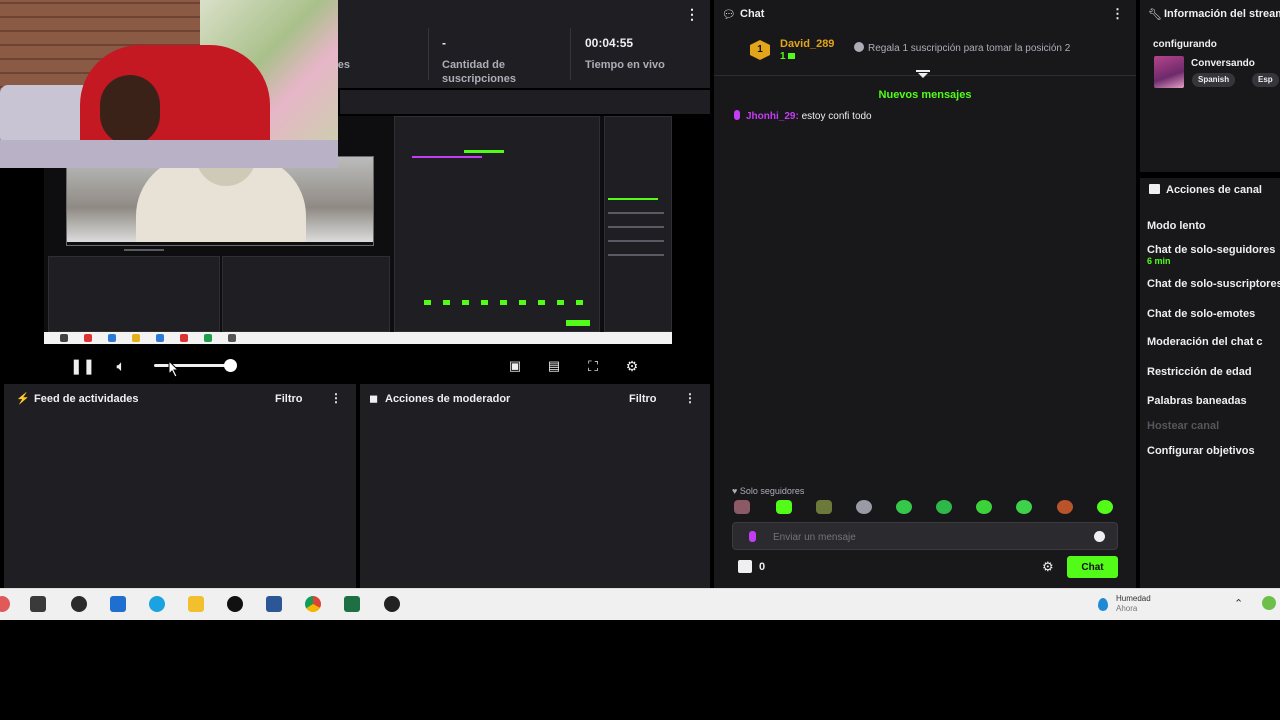 Image resolution: width=1280 pixels, height=720 pixels. What do you see at coordinates (1201, 314) in the screenshot?
I see `action-emotes-only: Chat de solo-emotes` at bounding box center [1201, 314].